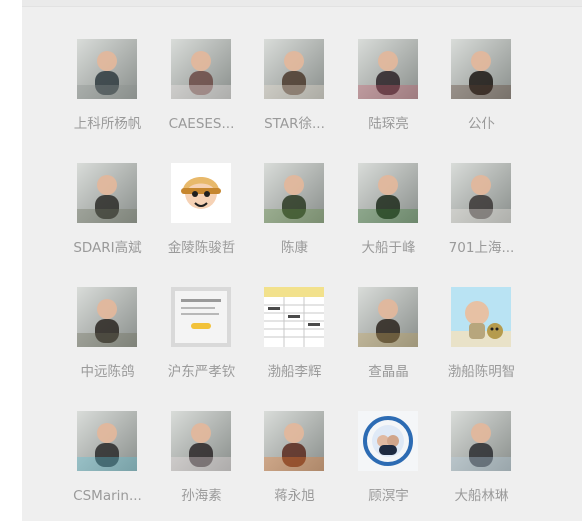 The image size is (582, 521). I want to click on couple-poster-photo-icon, so click(388, 69).